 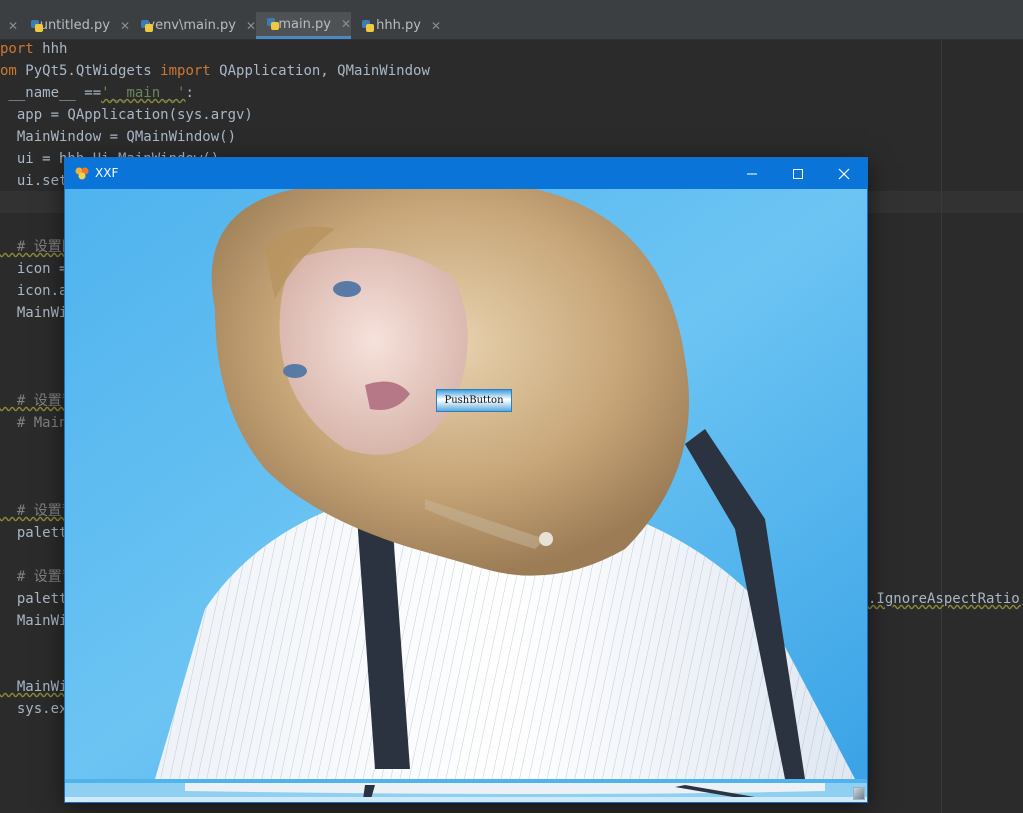 I want to click on minimize-icon, so click(x=752, y=173).